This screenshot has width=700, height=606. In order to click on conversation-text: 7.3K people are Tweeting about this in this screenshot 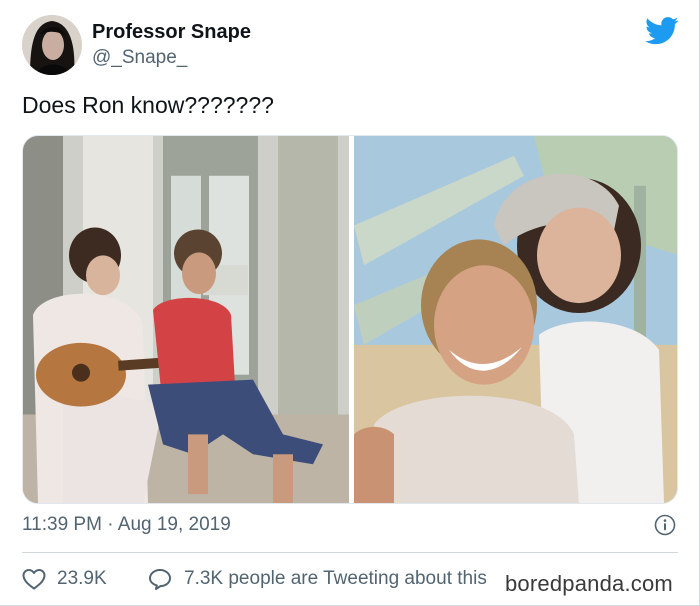, I will do `click(335, 579)`.